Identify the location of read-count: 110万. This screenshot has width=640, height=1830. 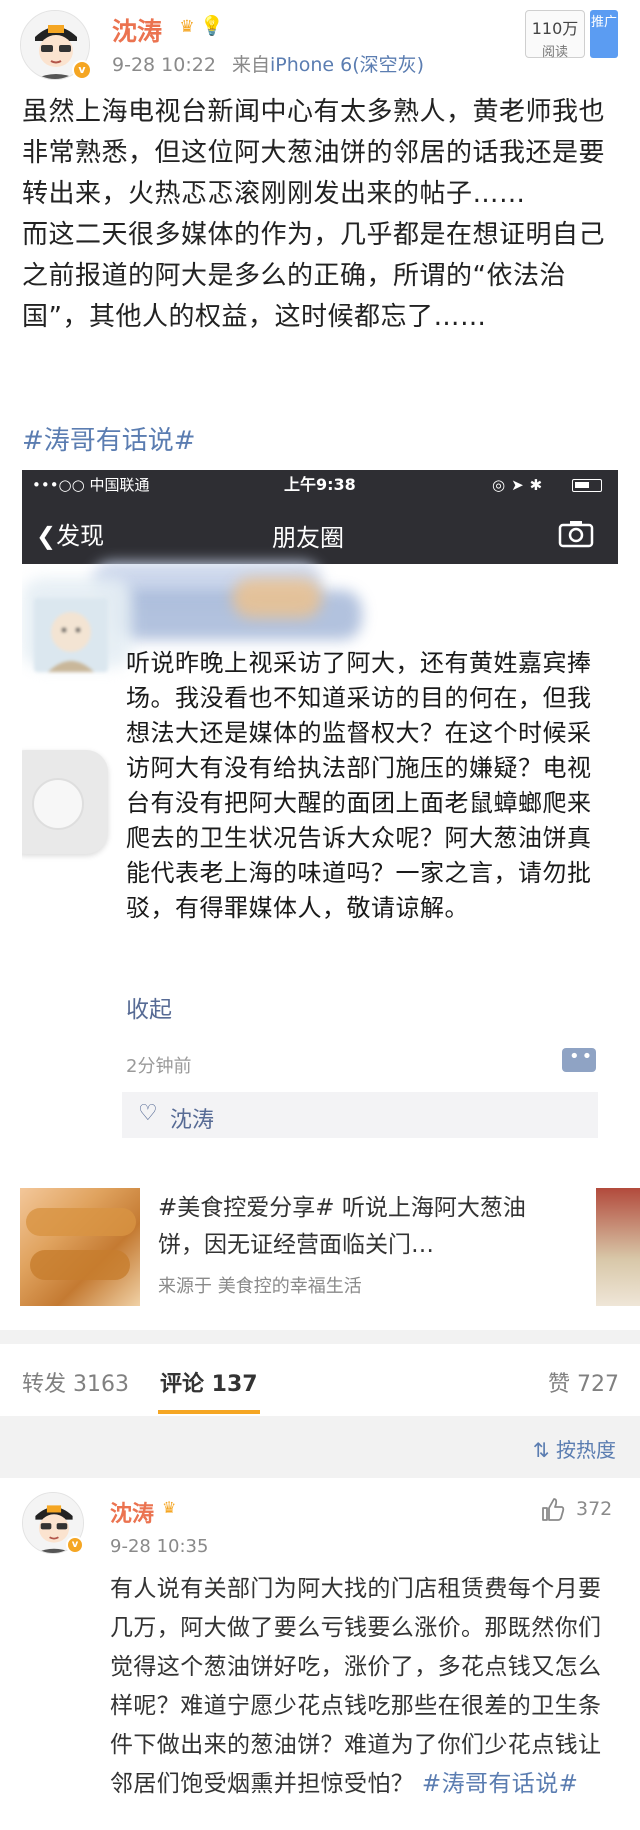
(555, 28).